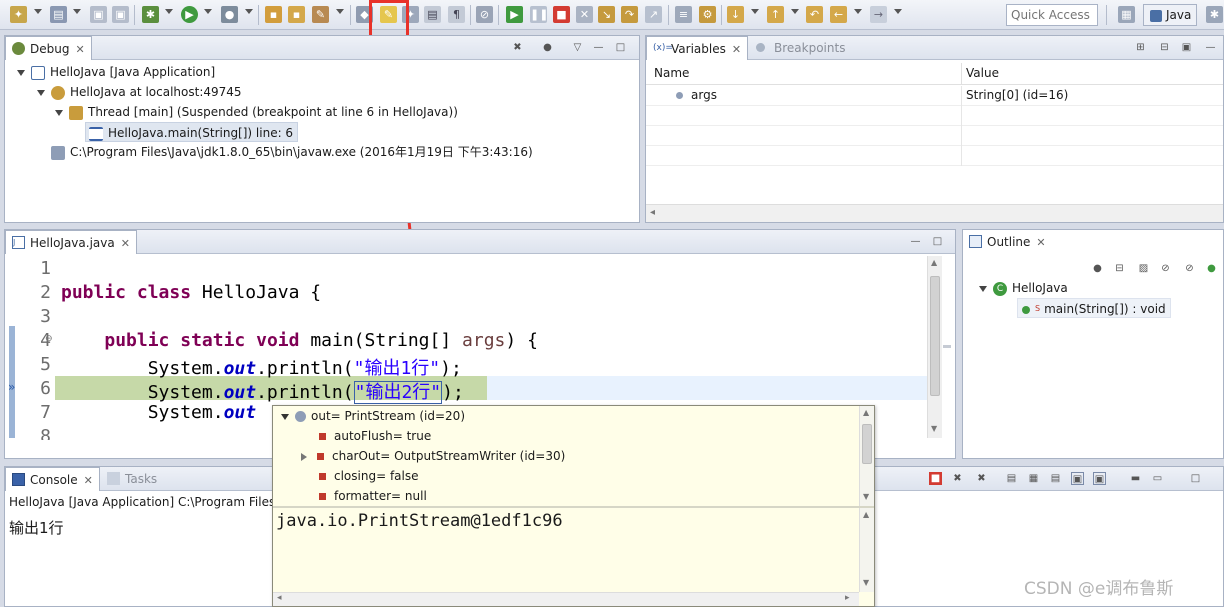 The height and width of the screenshot is (607, 1224). I want to click on editor-vertical-scrollbar: ▲ ▼, so click(934, 347).